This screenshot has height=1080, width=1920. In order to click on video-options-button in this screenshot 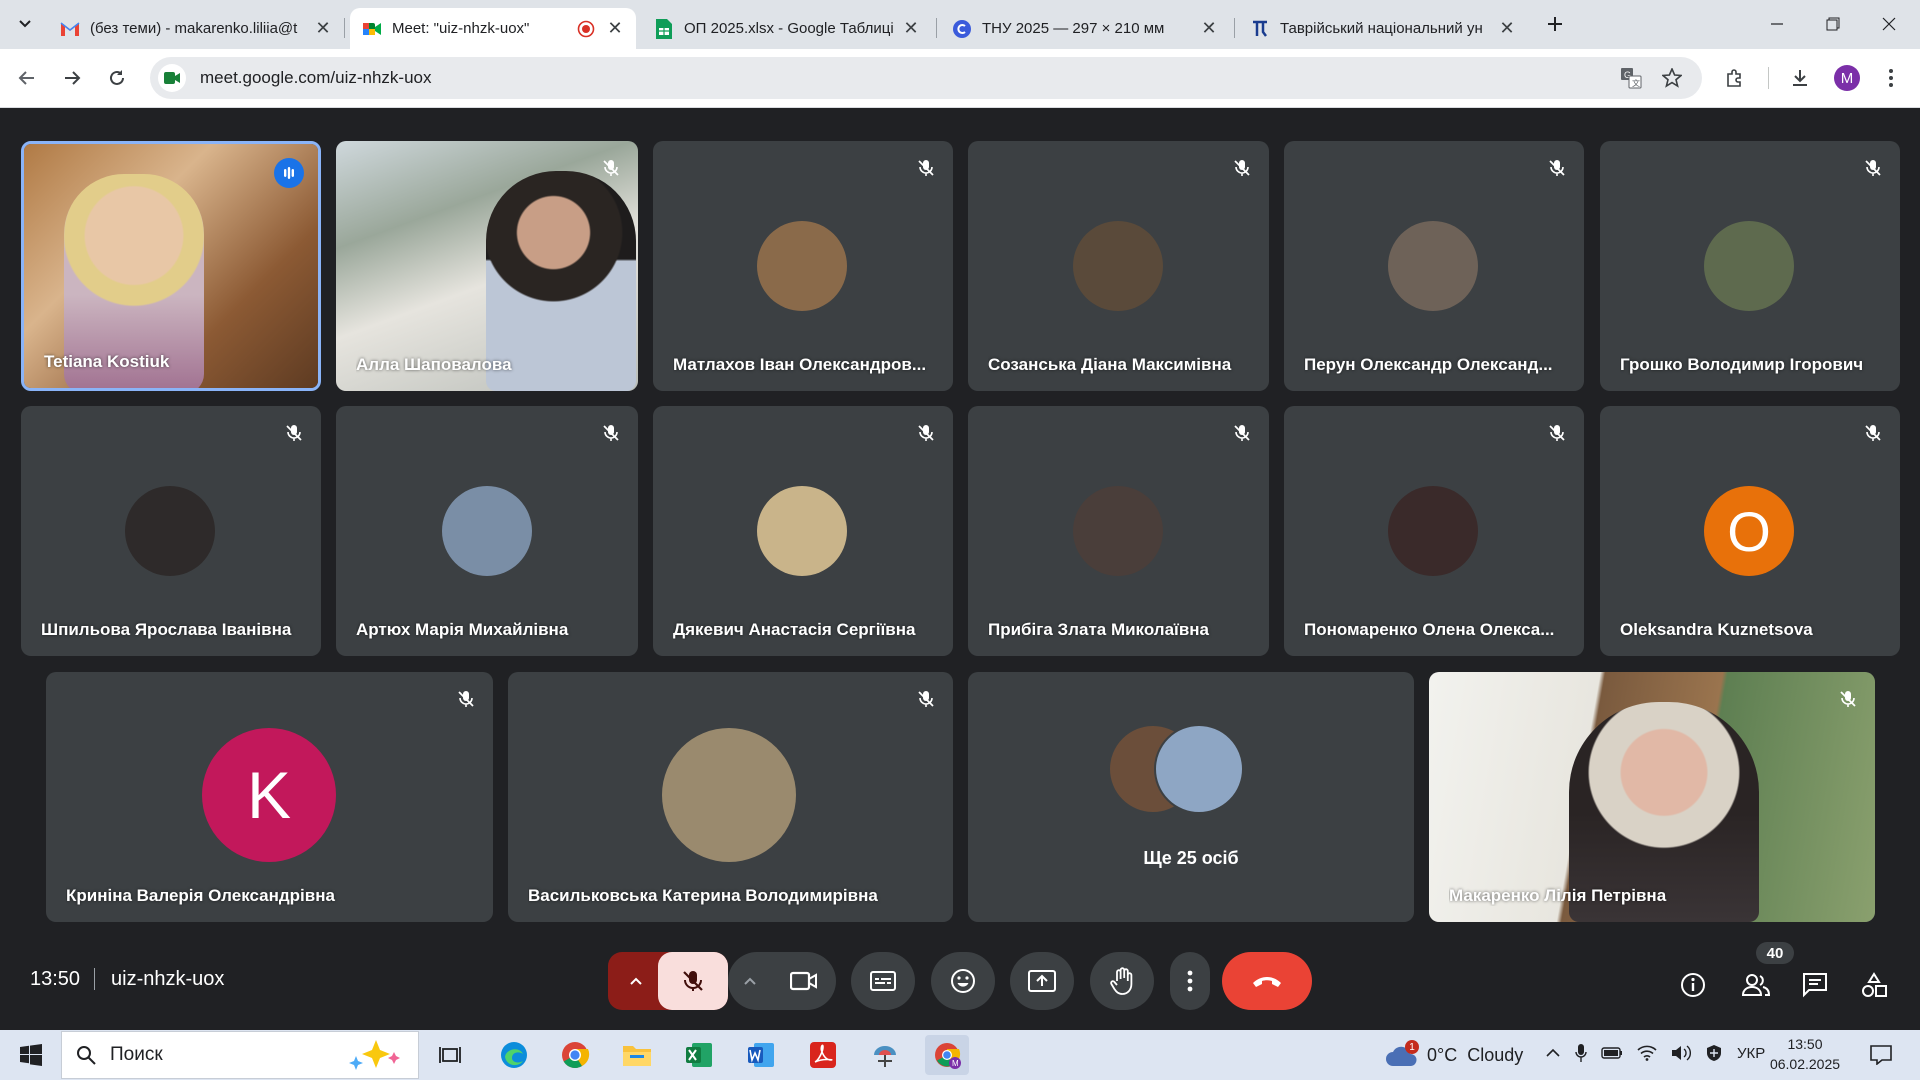, I will do `click(750, 981)`.